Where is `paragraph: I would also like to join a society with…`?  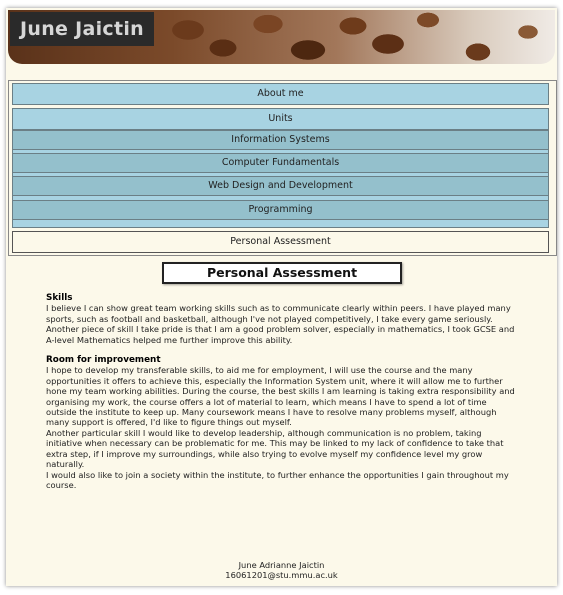 paragraph: I would also like to join a society with… is located at coordinates (277, 479).